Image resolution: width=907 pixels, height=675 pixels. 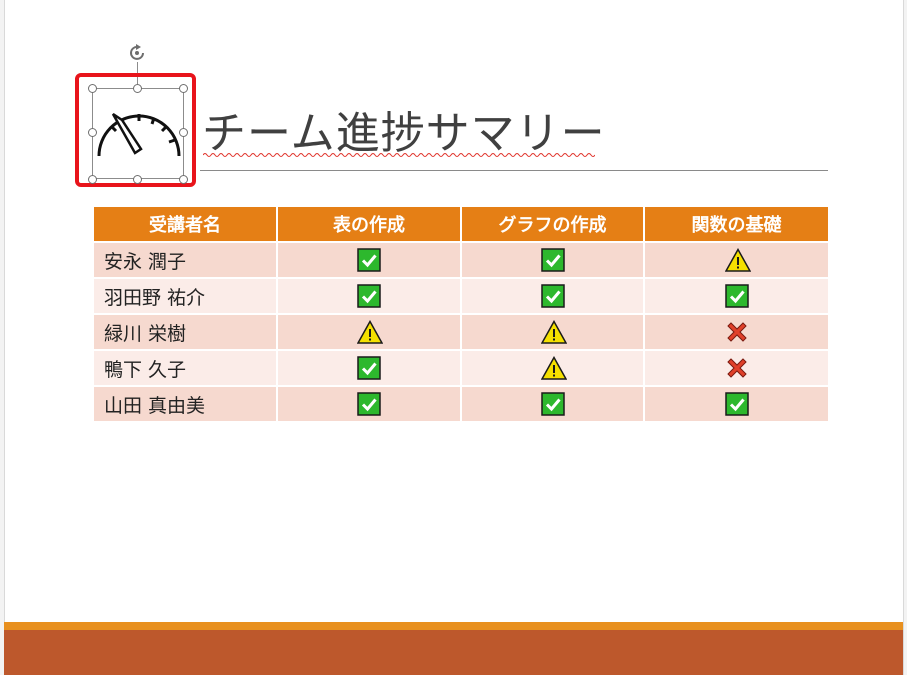 I want to click on resize-handle-bottom-right, so click(x=183, y=179).